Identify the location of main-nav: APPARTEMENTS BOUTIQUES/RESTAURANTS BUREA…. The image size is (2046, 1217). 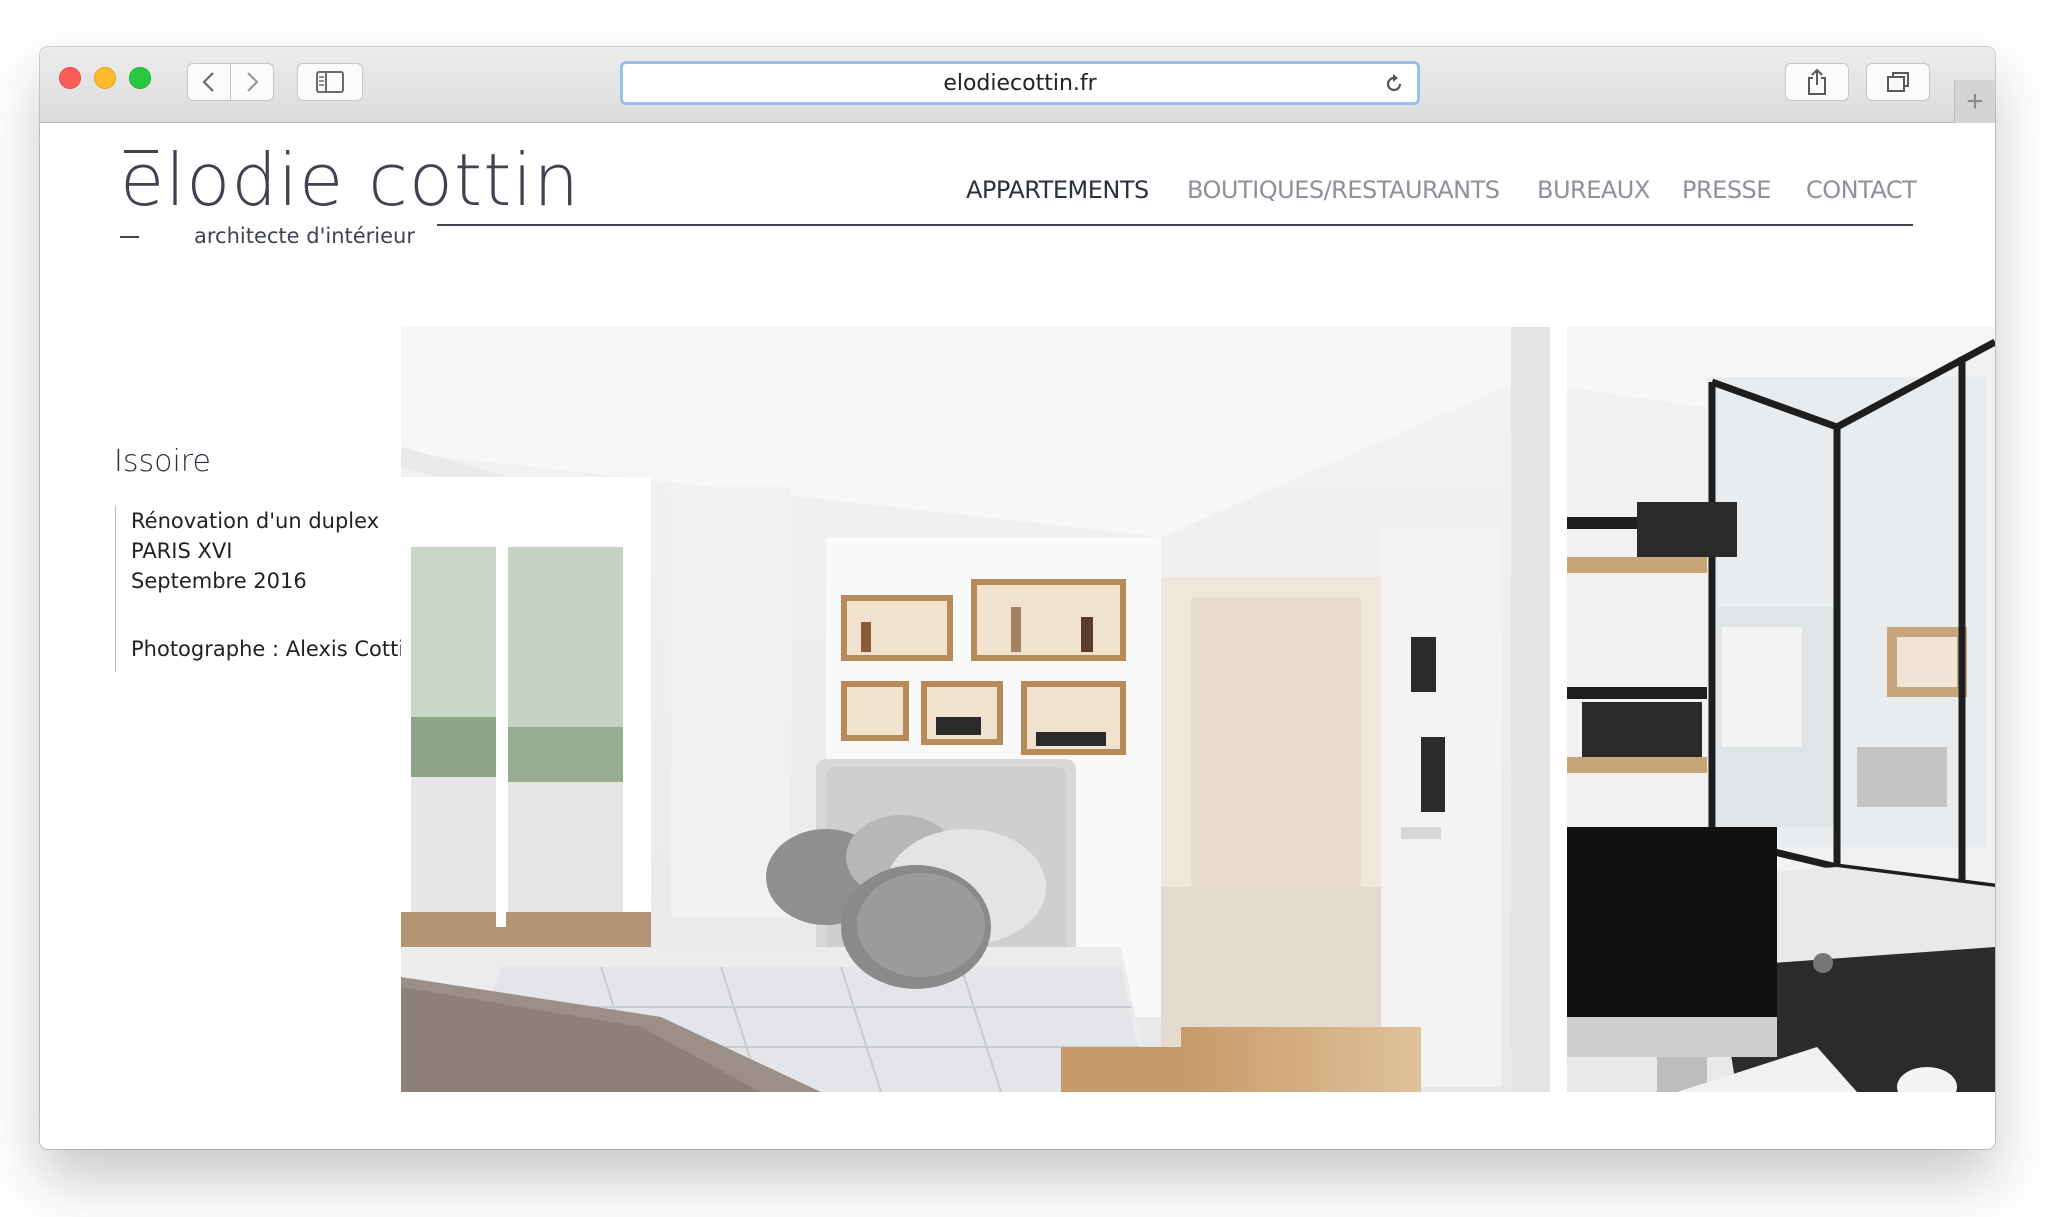
(1017, 191).